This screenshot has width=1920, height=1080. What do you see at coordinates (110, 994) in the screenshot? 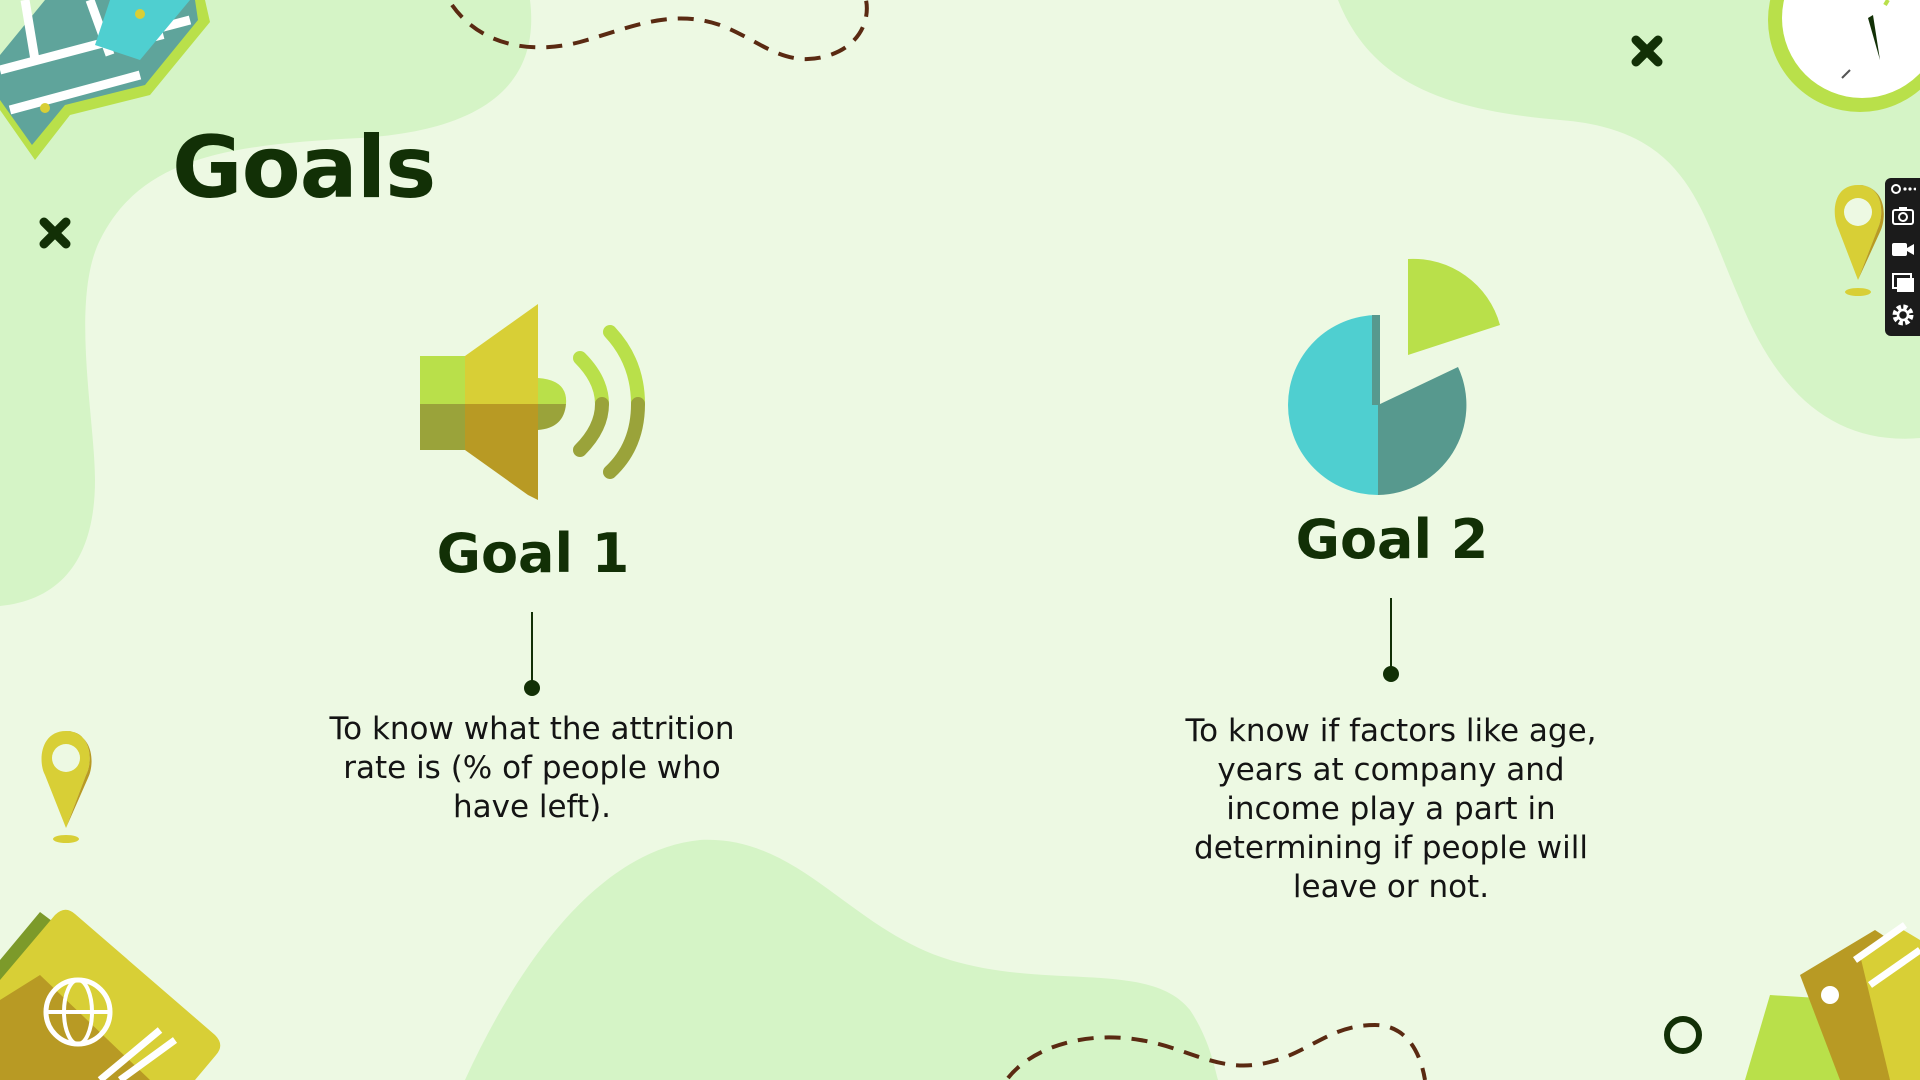
I see `passport-icon` at bounding box center [110, 994].